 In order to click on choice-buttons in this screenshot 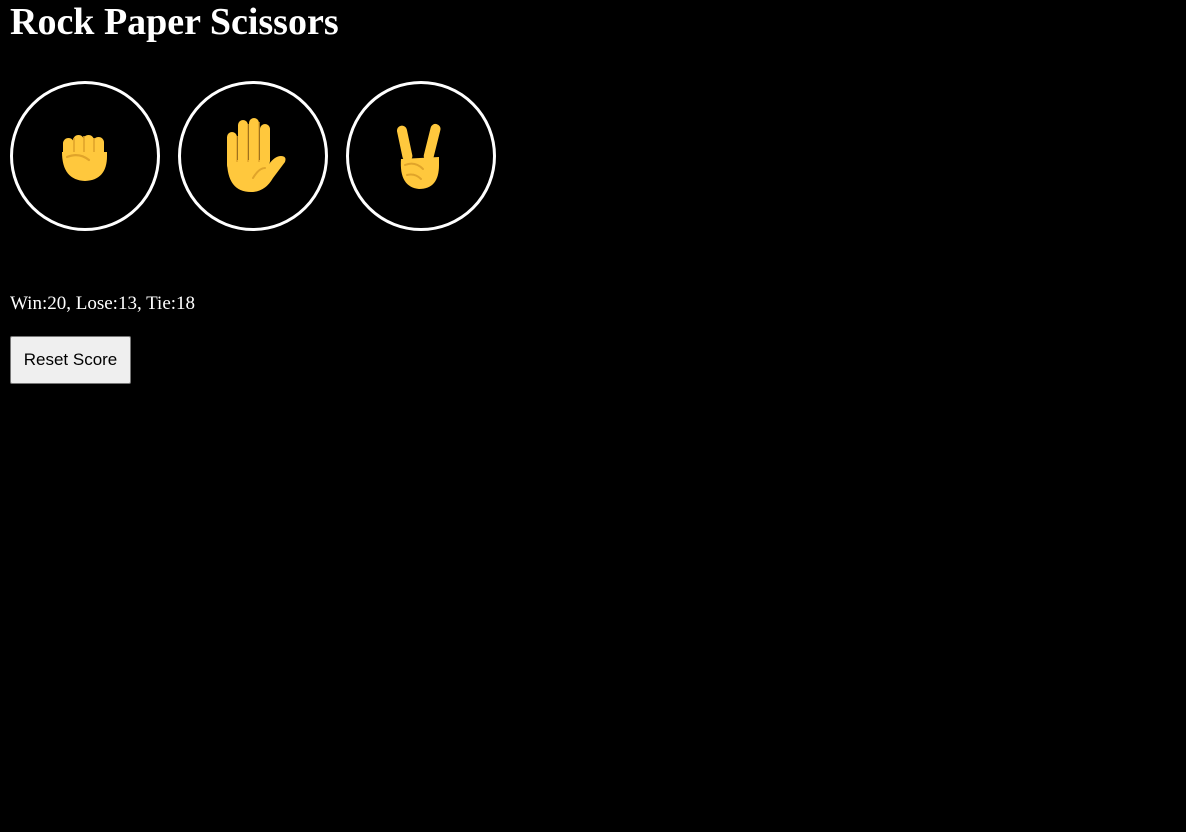, I will do `click(253, 156)`.